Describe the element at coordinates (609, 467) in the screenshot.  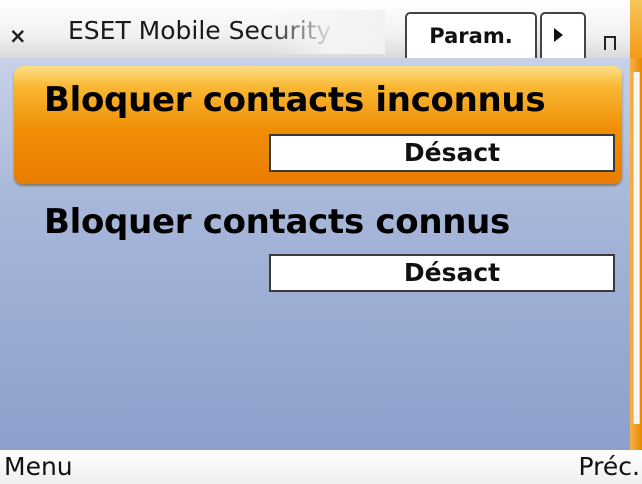
I see `back-softkey: Préc.` at that location.